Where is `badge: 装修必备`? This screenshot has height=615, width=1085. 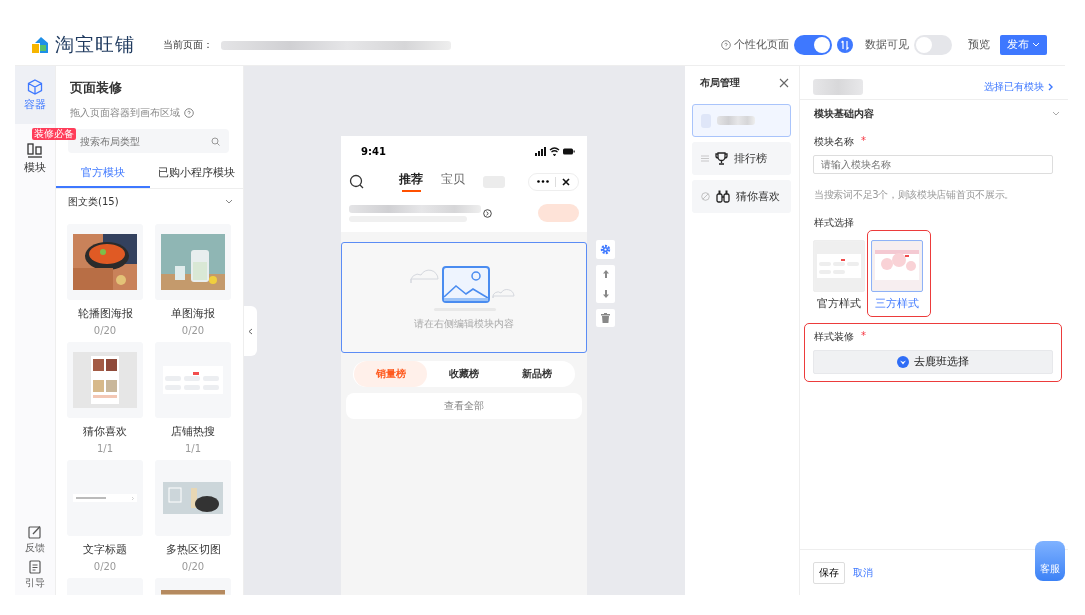 badge: 装修必备 is located at coordinates (54, 134).